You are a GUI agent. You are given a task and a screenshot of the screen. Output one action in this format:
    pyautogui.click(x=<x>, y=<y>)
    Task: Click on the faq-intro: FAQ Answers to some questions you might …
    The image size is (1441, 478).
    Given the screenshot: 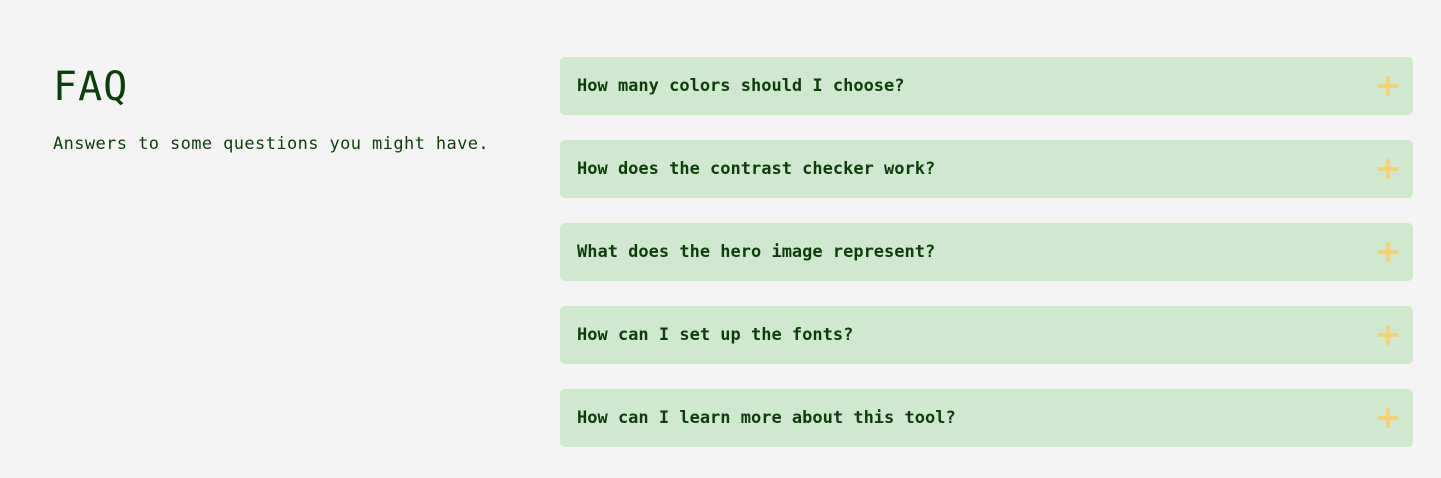 What is the action you would take?
    pyautogui.click(x=288, y=107)
    